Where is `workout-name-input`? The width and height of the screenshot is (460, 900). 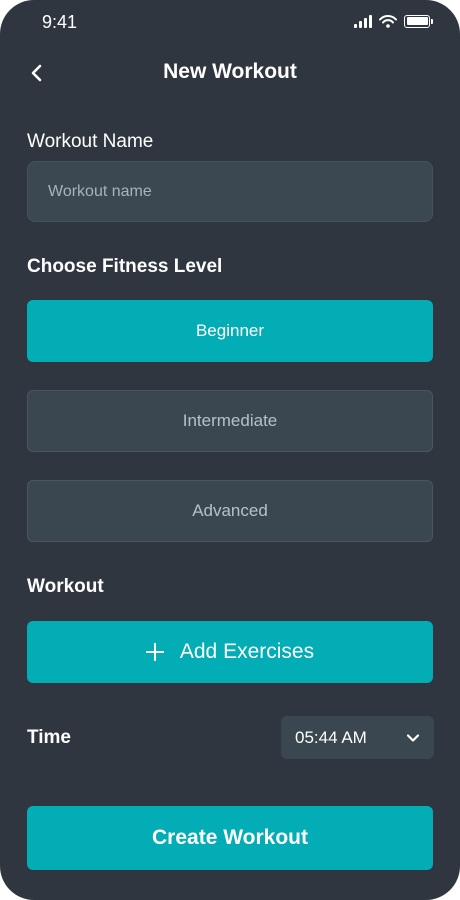
workout-name-input is located at coordinates (230, 191).